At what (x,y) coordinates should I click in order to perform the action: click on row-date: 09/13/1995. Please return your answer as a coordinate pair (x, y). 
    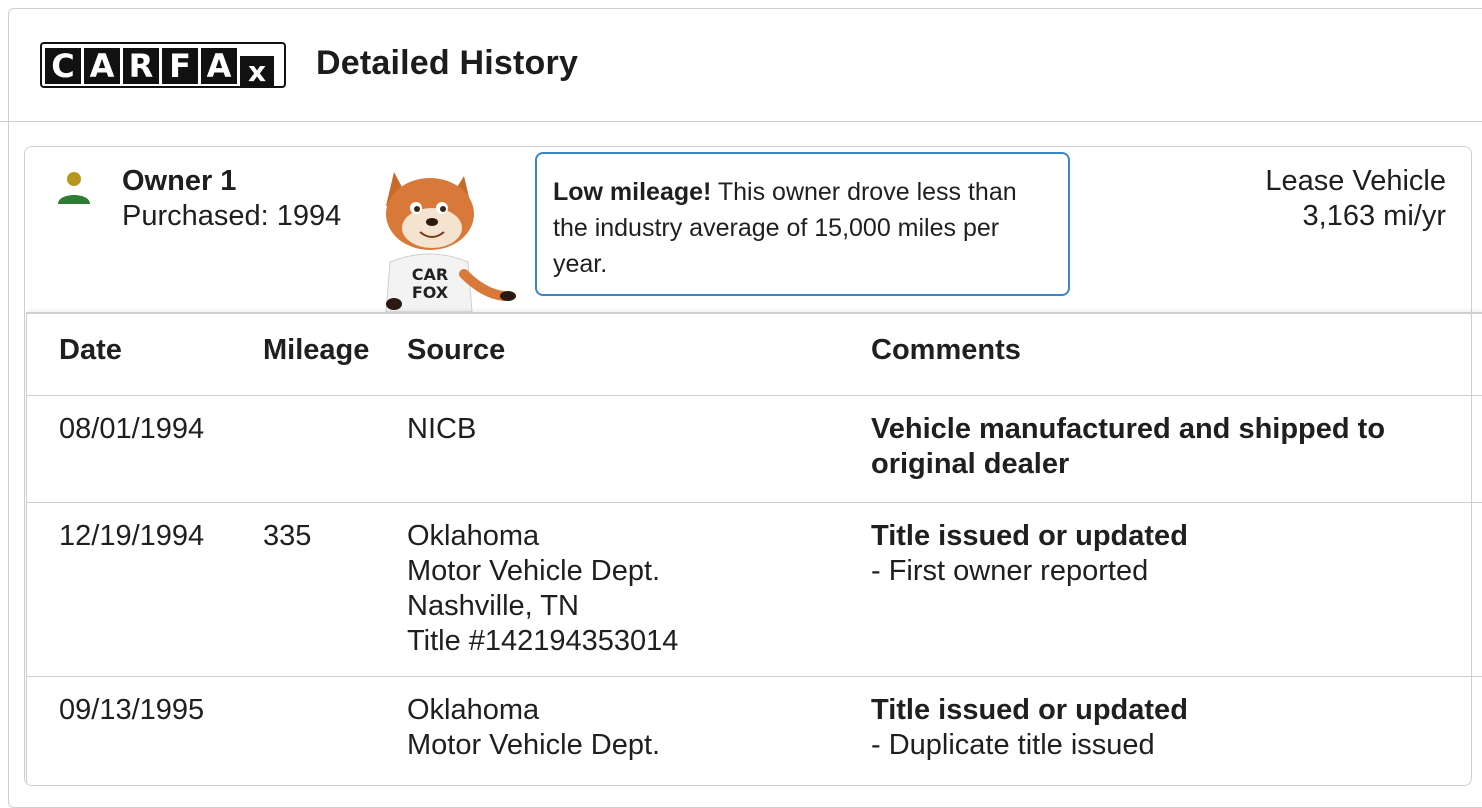
    Looking at the image, I should click on (132, 710).